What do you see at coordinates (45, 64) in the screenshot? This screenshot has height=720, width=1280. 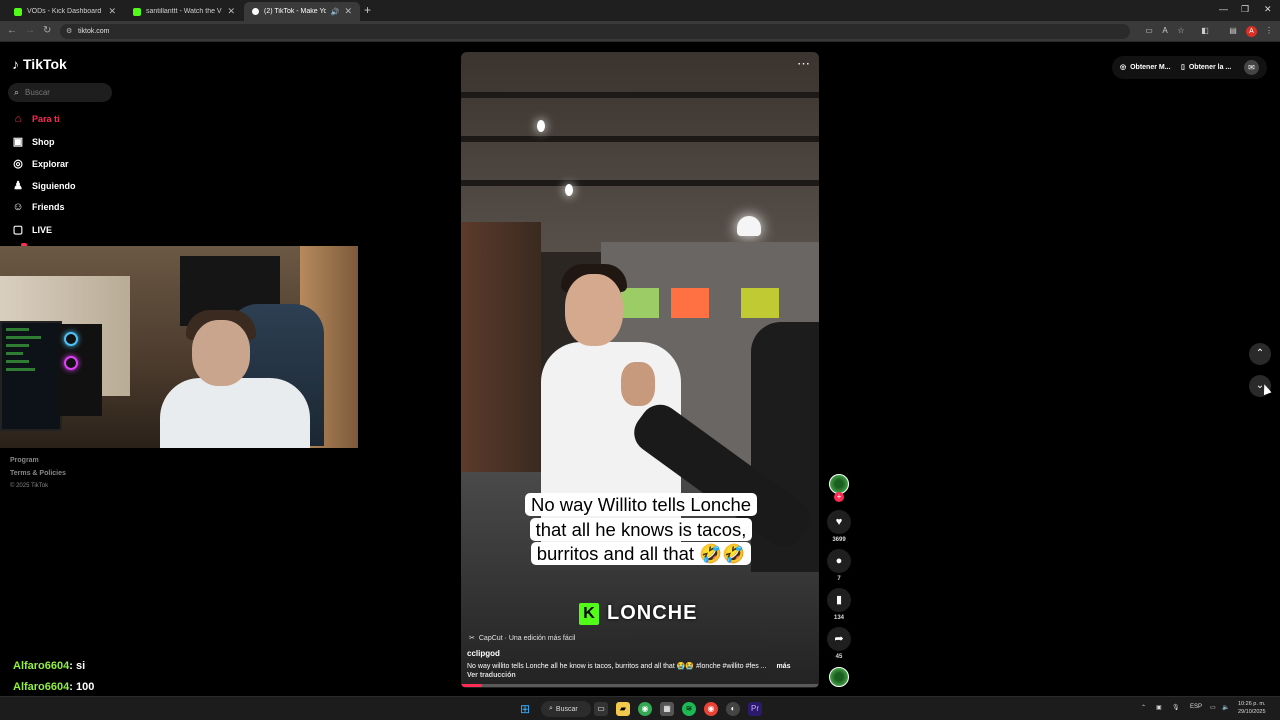 I see `logo-text: TikTok` at bounding box center [45, 64].